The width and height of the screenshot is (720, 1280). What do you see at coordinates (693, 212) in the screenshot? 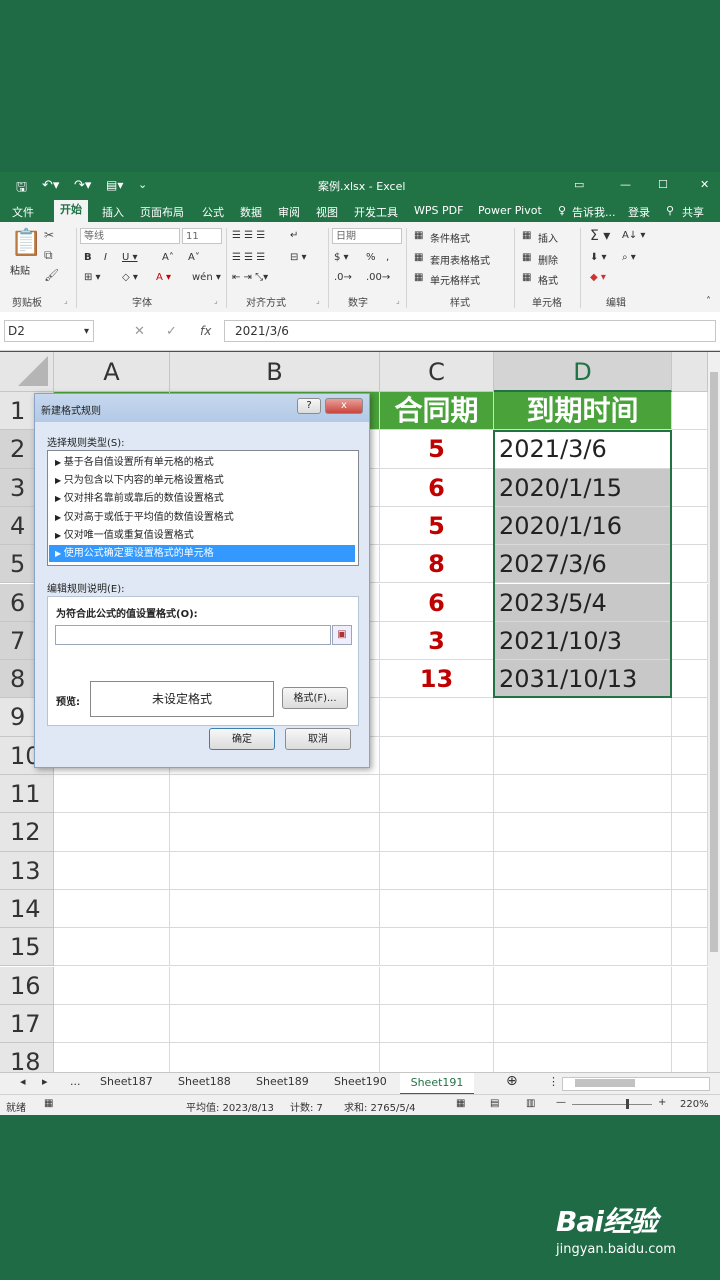
I see `share-button: 共享` at bounding box center [693, 212].